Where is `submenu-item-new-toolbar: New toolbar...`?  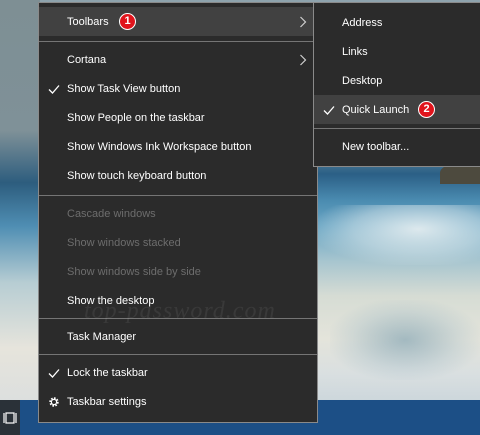 submenu-item-new-toolbar: New toolbar... is located at coordinates (397, 146).